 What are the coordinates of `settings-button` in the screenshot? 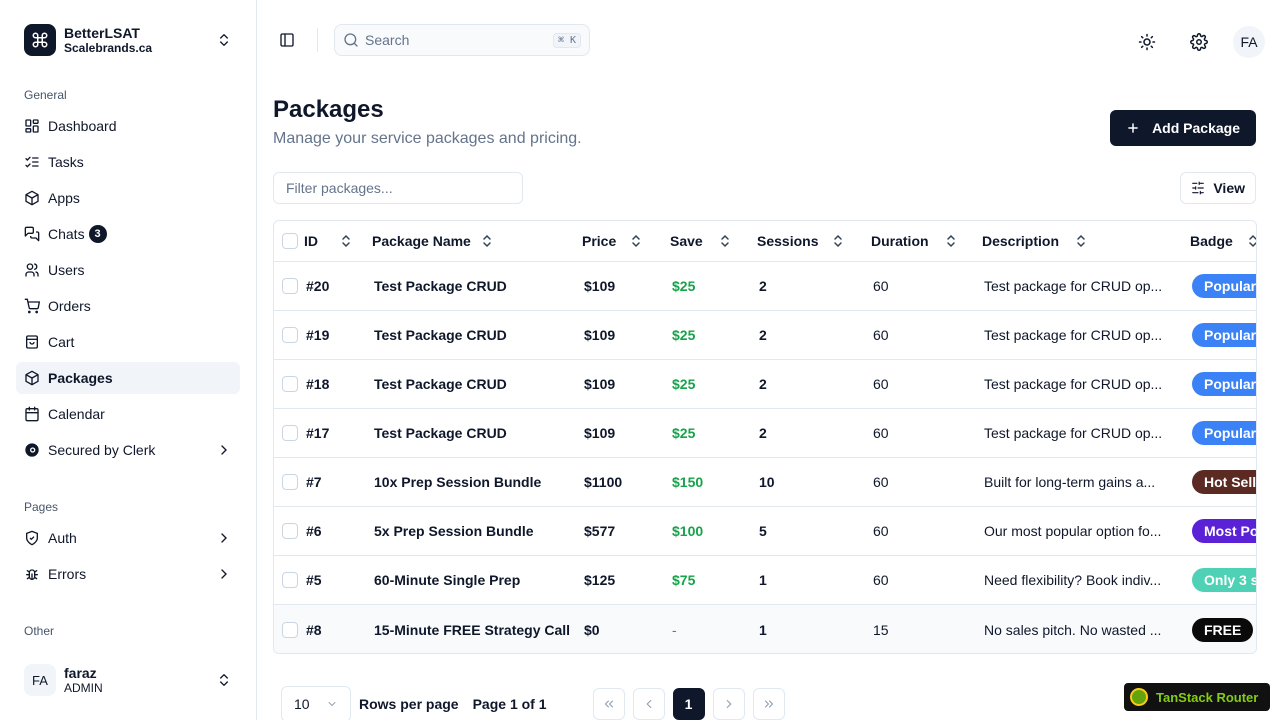 It's located at (1199, 42).